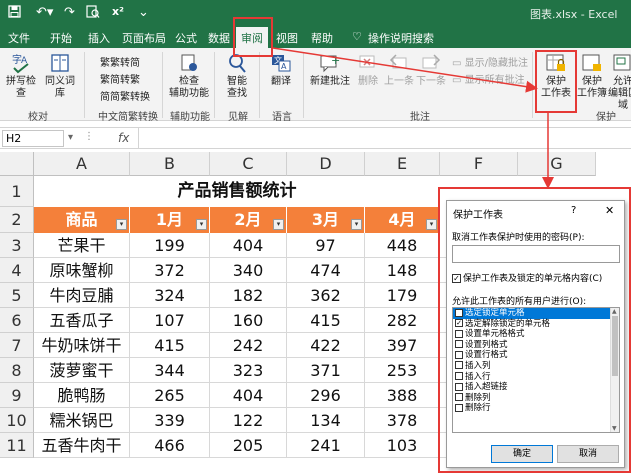  What do you see at coordinates (170, 245) in the screenshot?
I see `table-cell: 199` at bounding box center [170, 245].